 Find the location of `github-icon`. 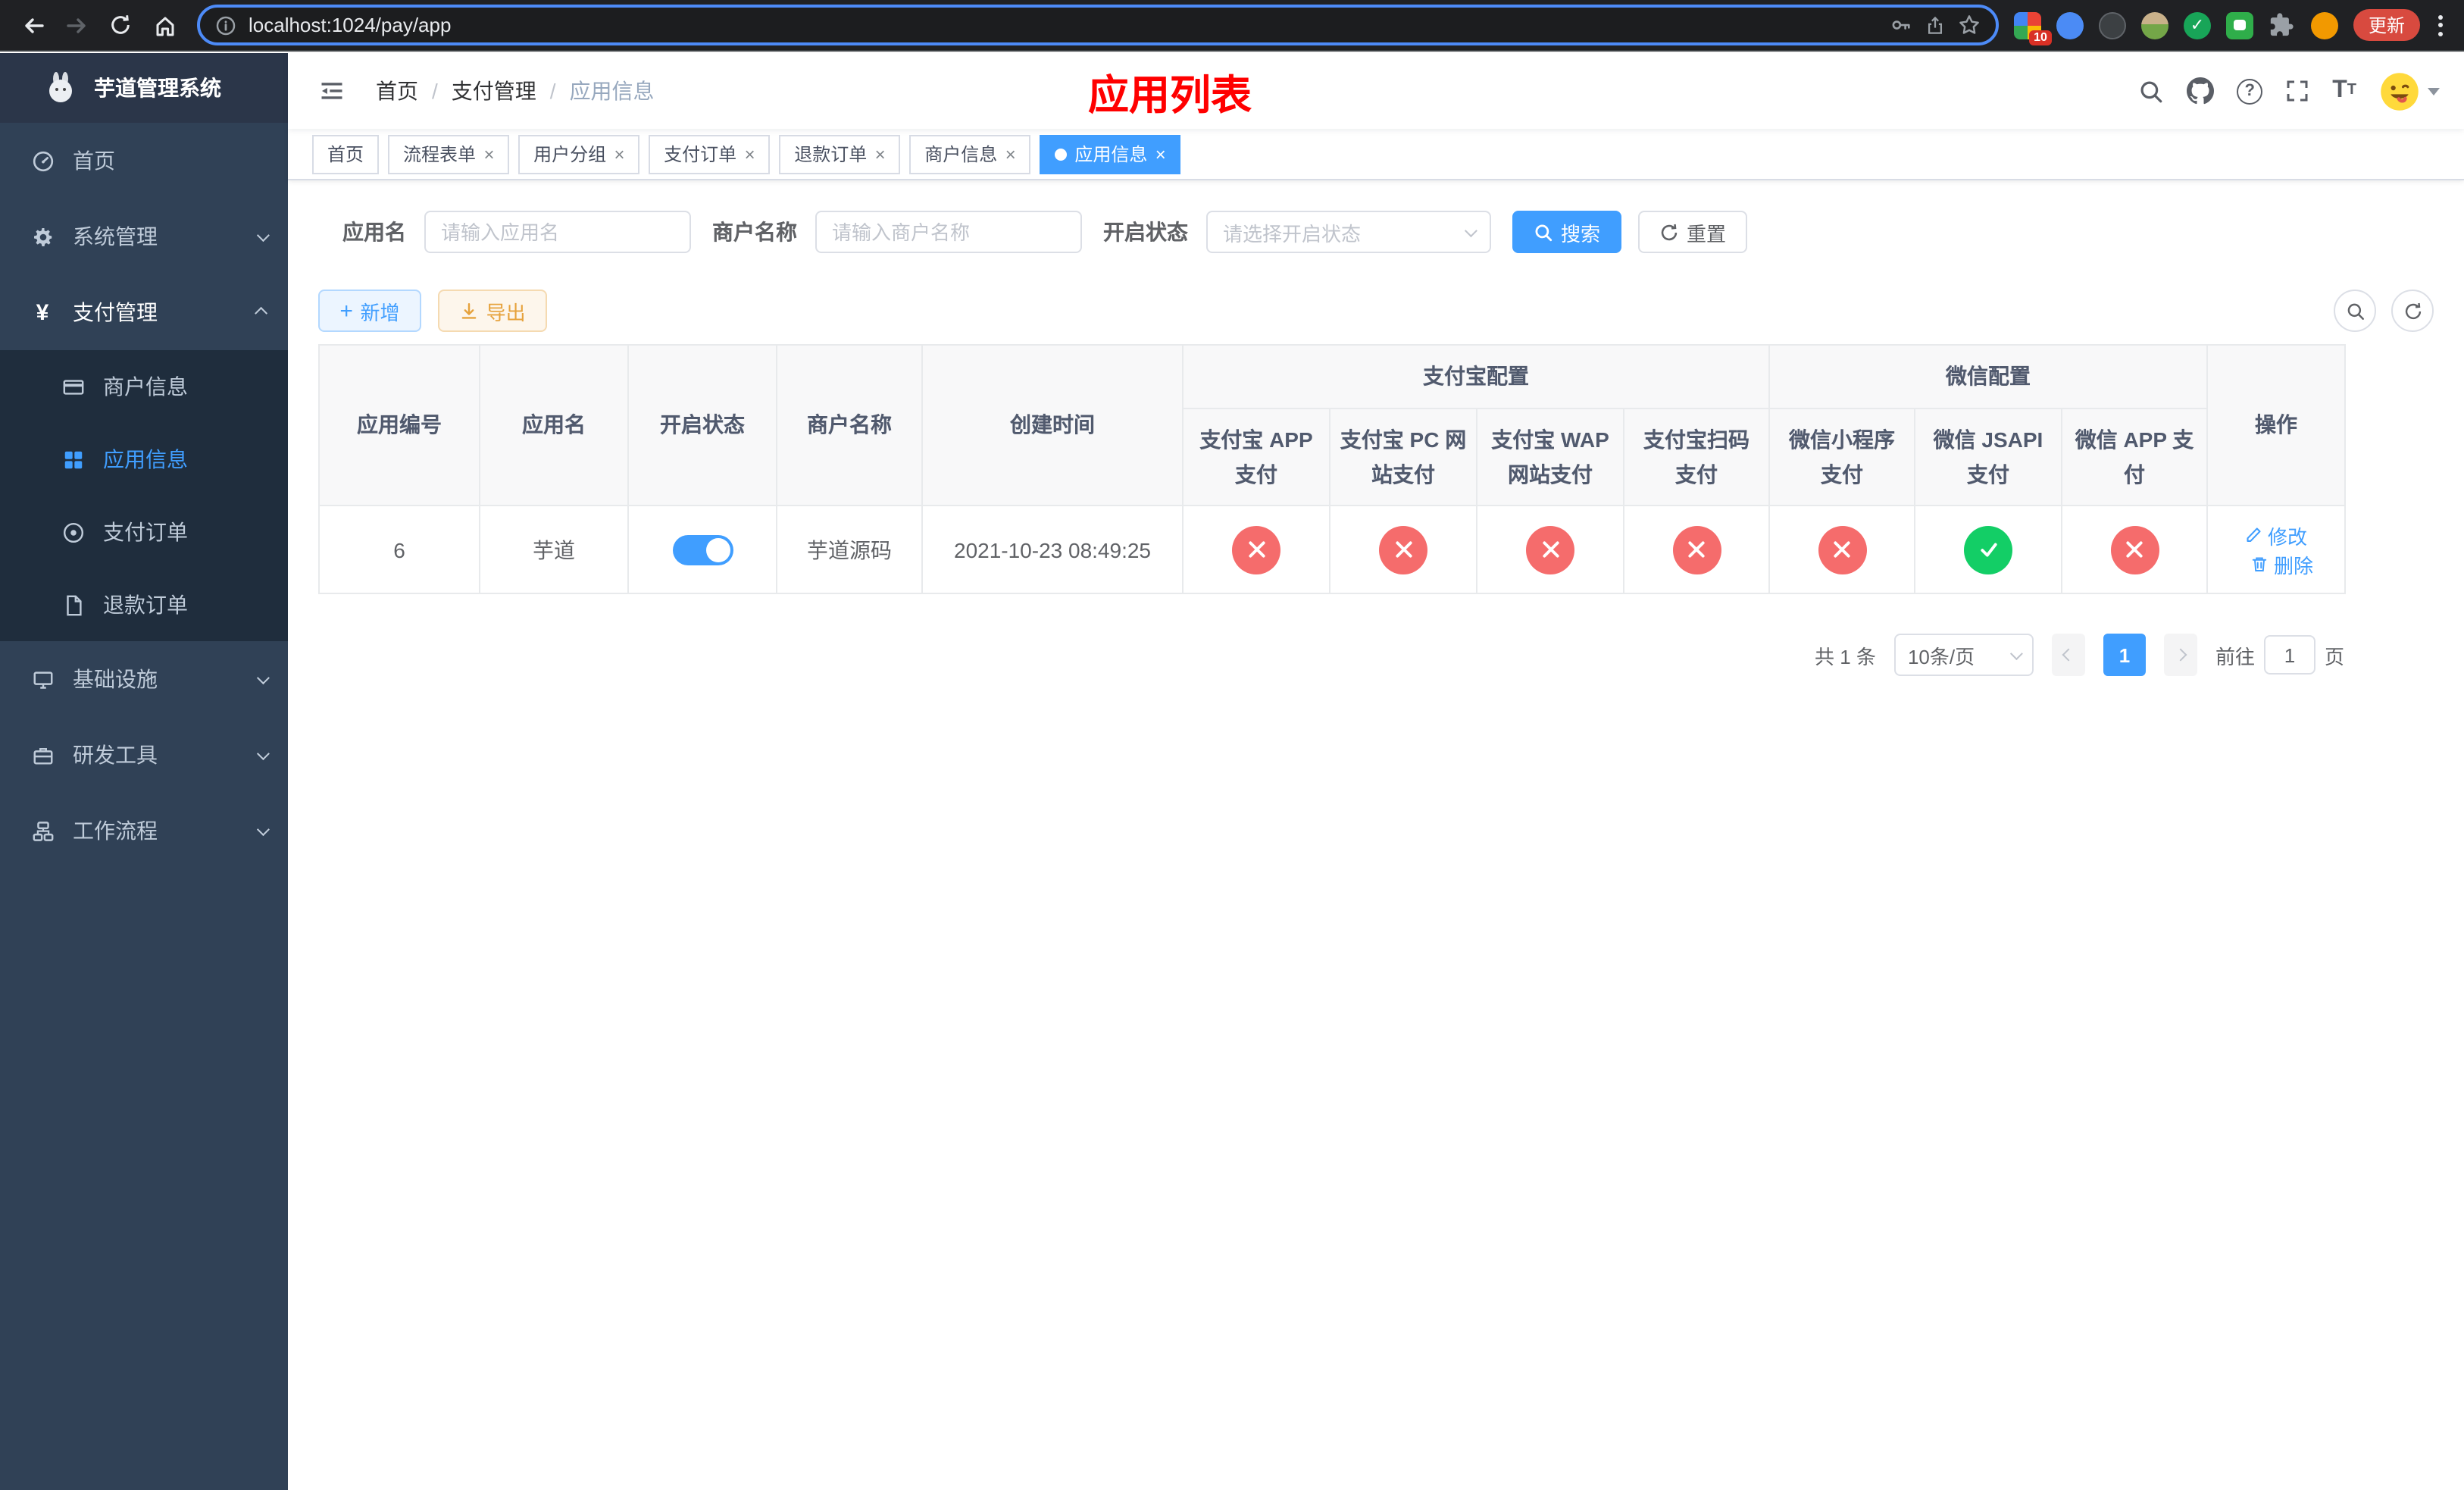

github-icon is located at coordinates (2201, 91).